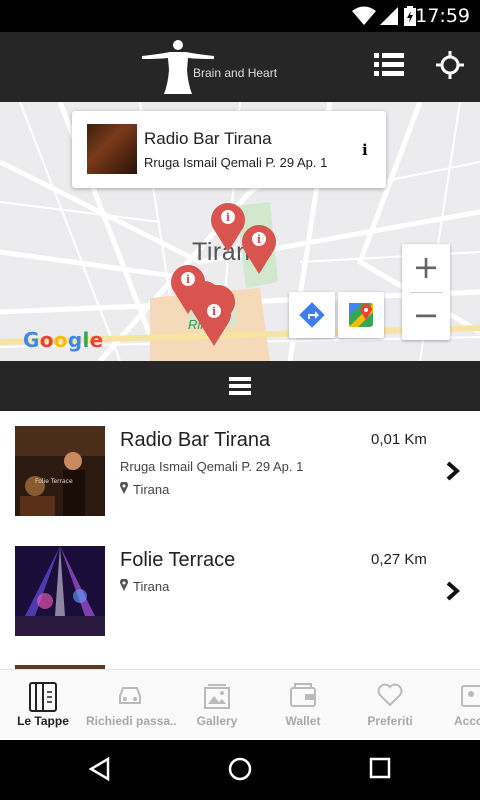 The image size is (480, 800). I want to click on hamburger-menu-icon, so click(240, 386).